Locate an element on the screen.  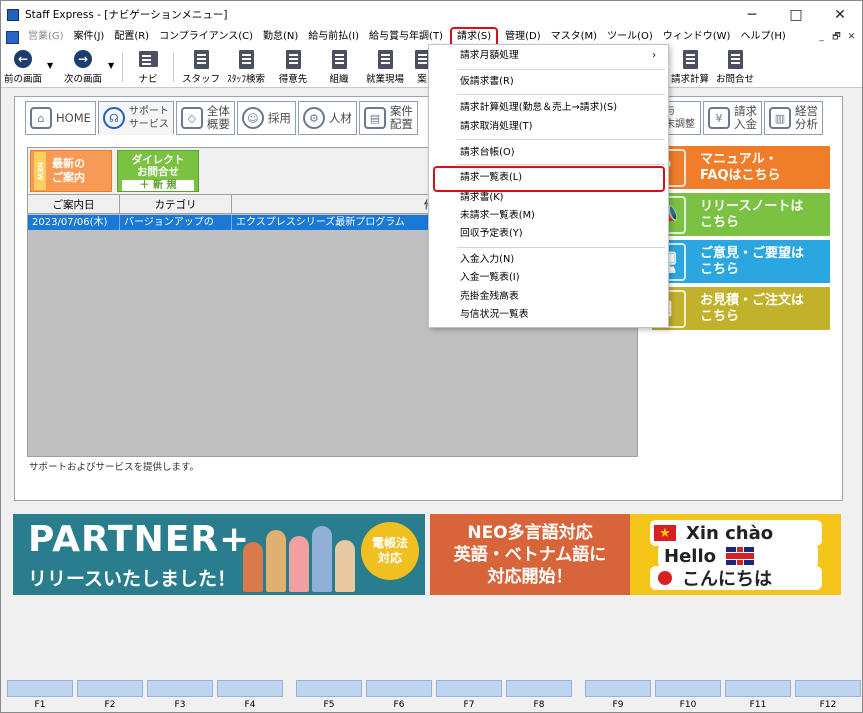
uk-flag-icon is located at coordinates (739, 556).